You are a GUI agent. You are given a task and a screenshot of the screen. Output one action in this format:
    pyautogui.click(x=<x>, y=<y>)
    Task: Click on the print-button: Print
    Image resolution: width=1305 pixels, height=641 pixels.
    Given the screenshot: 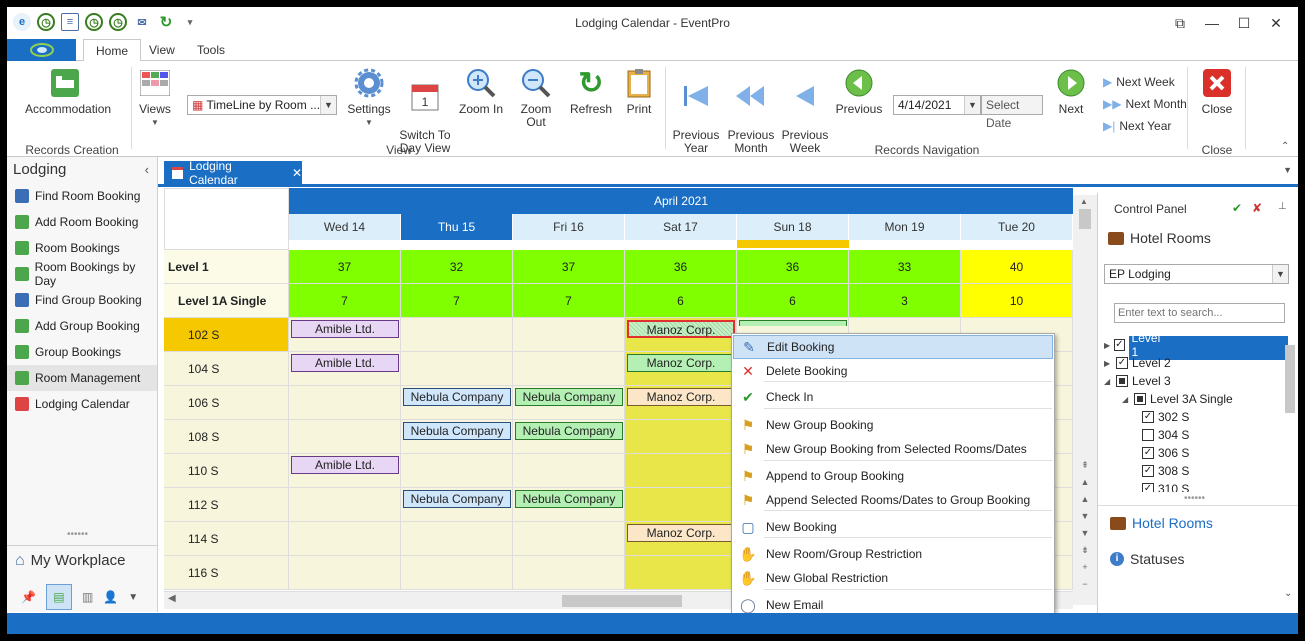 What is the action you would take?
    pyautogui.click(x=639, y=91)
    